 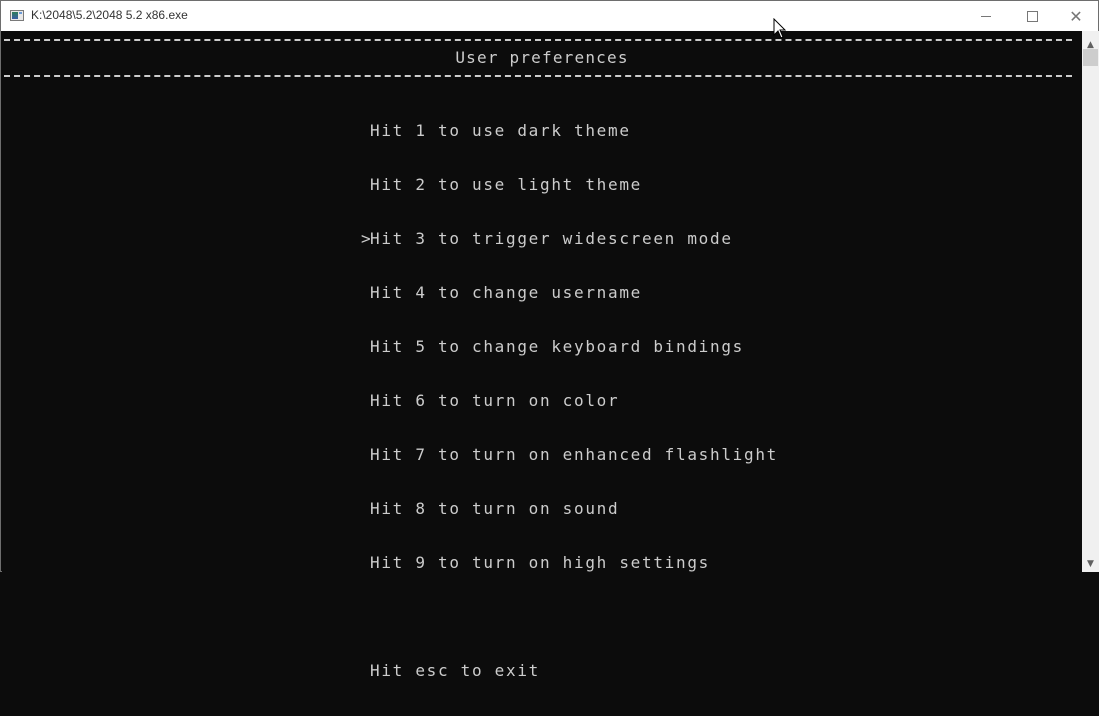 I want to click on menu-item-label: Hit 6 to turn on color, so click(x=495, y=400).